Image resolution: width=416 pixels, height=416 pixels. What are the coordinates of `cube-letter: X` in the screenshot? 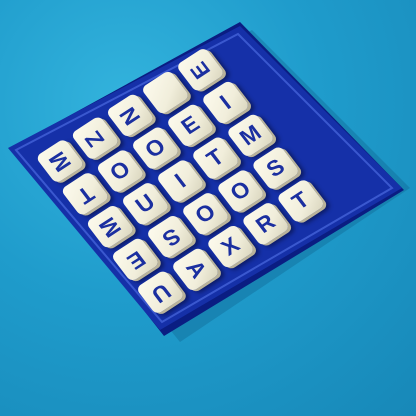 It's located at (230, 246).